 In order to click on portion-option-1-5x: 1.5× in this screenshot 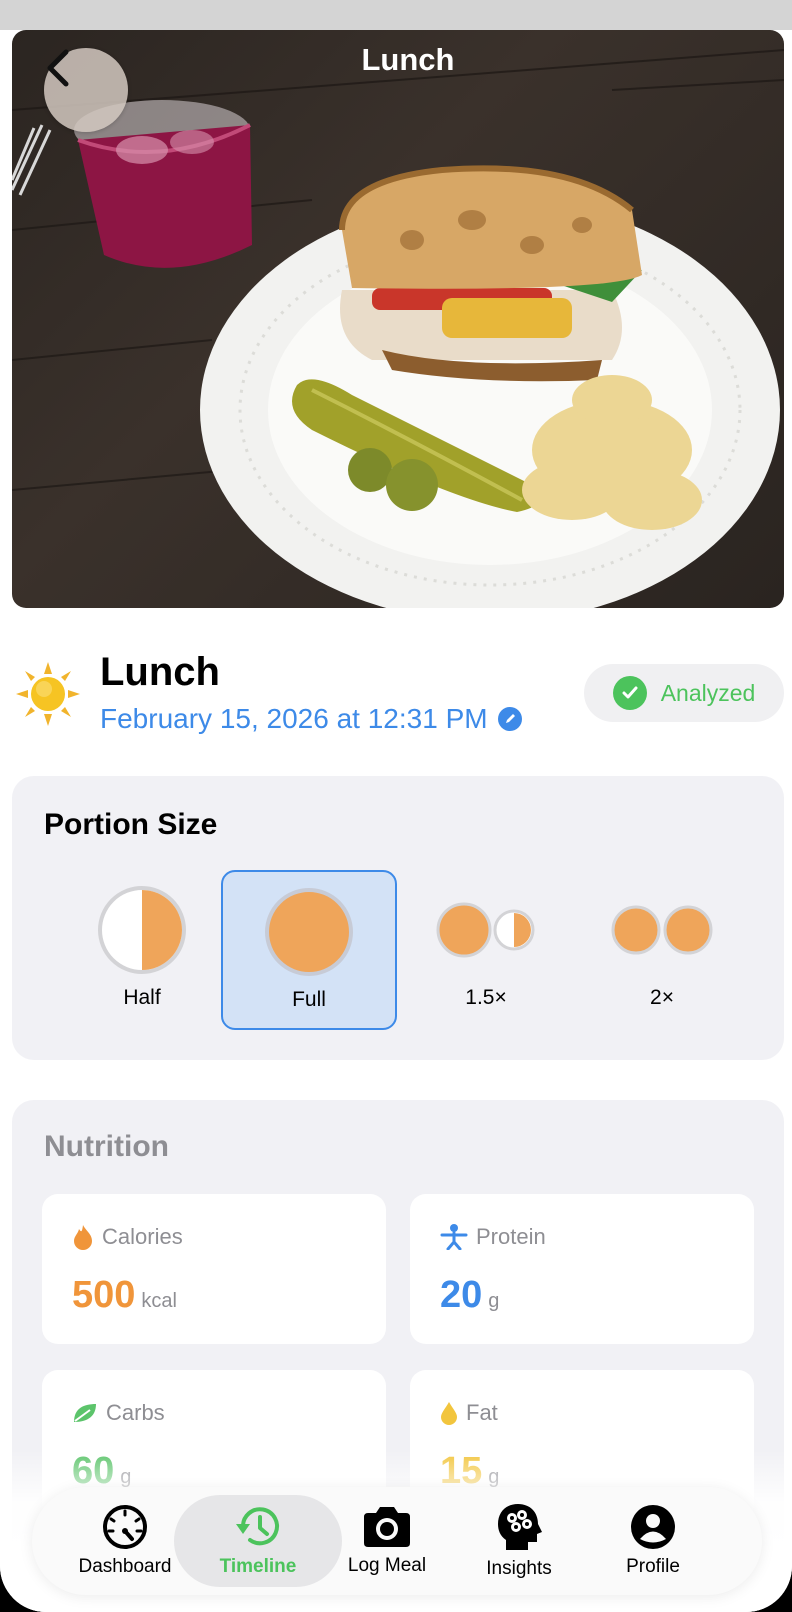, I will do `click(486, 950)`.